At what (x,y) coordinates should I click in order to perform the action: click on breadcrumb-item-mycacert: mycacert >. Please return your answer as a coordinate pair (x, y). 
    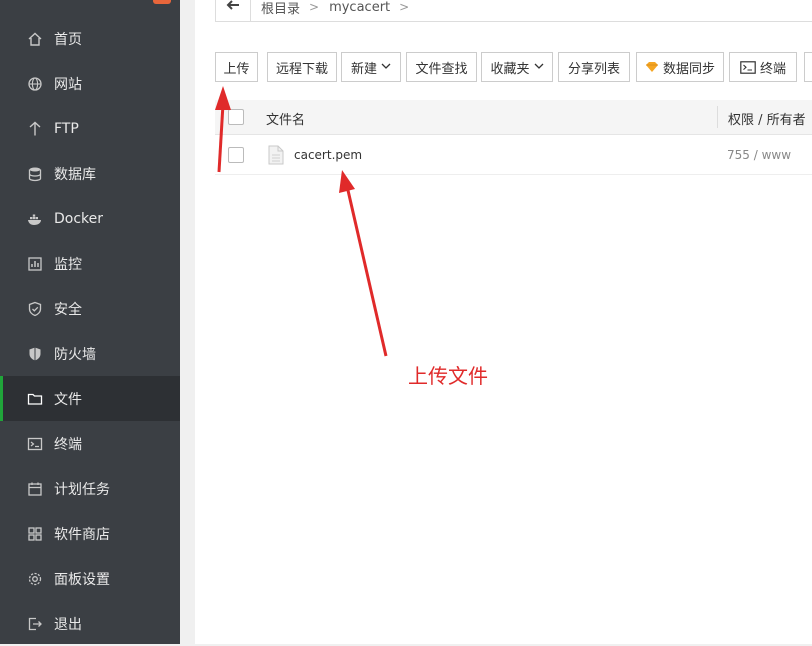
    Looking at the image, I should click on (369, 7).